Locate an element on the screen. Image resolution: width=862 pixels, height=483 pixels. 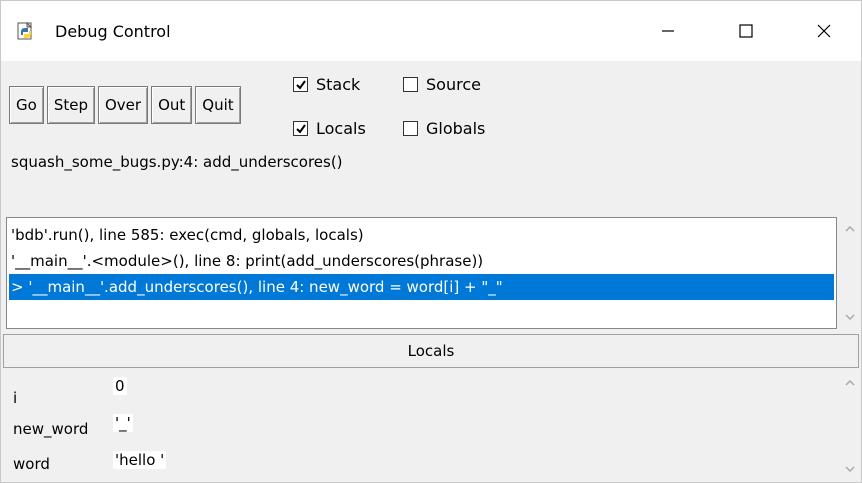
locals-scrollbar is located at coordinates (850, 425).